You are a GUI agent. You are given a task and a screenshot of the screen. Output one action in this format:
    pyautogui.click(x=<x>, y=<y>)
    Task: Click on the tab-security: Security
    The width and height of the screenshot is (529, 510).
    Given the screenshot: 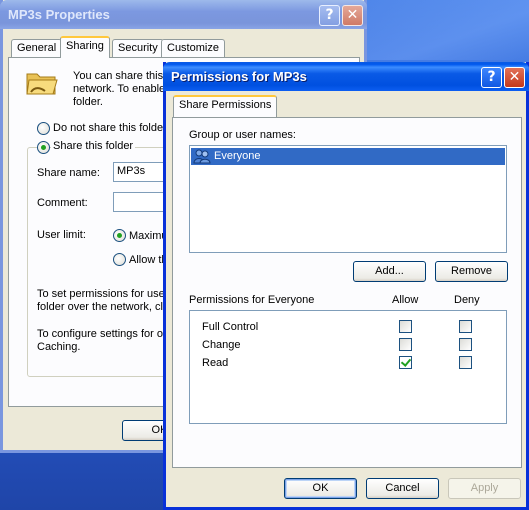 What is the action you would take?
    pyautogui.click(x=138, y=48)
    